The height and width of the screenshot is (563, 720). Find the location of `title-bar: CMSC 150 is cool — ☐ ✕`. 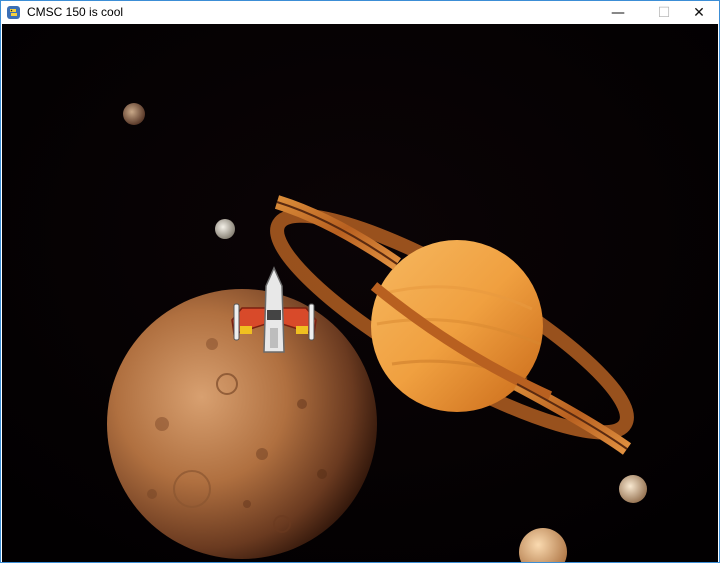

title-bar: CMSC 150 is cool — ☐ ✕ is located at coordinates (360, 12).